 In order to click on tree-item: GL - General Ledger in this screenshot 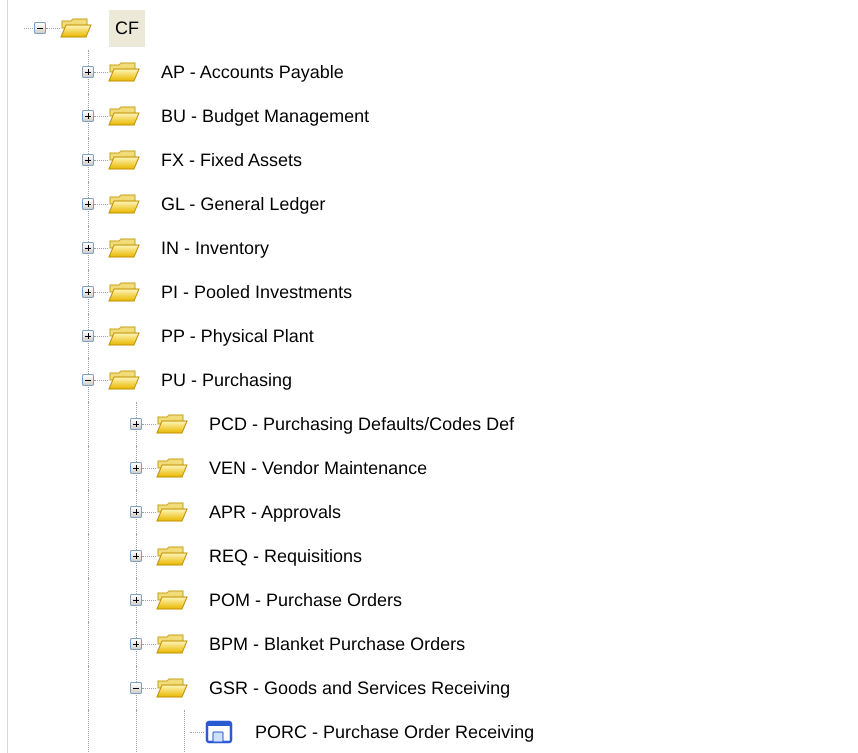, I will do `click(243, 204)`.